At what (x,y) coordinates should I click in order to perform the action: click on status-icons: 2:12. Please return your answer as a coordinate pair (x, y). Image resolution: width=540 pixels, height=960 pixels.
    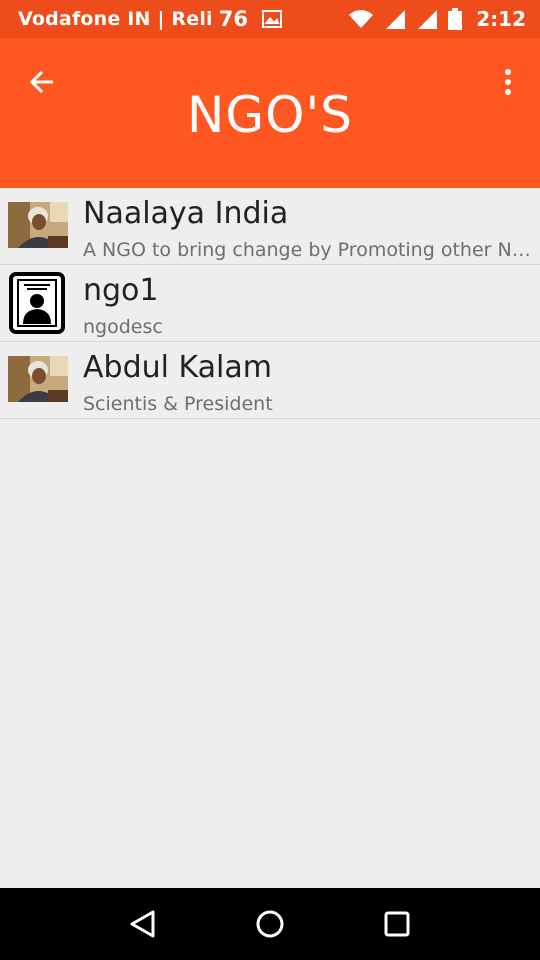
    Looking at the image, I should click on (437, 19).